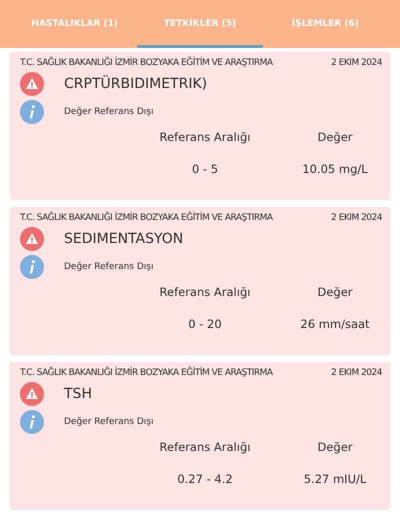  Describe the element at coordinates (205, 169) in the screenshot. I see `reference-range: 0 - 5` at that location.